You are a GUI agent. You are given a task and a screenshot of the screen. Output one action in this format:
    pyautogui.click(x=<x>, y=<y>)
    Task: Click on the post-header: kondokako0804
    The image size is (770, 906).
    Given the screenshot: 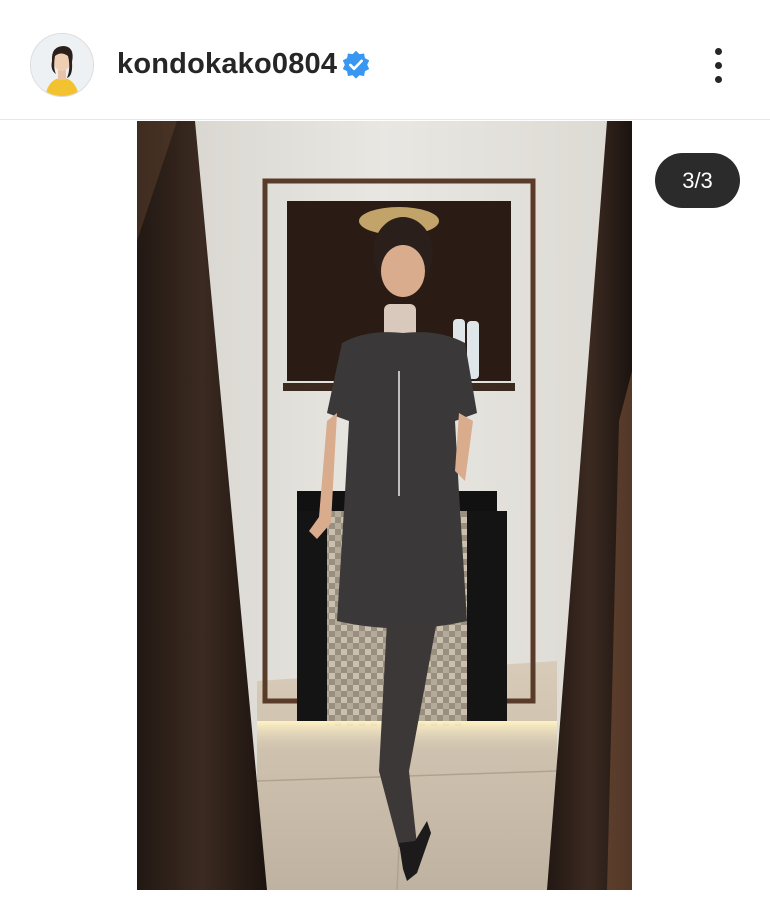 What is the action you would take?
    pyautogui.click(x=385, y=60)
    